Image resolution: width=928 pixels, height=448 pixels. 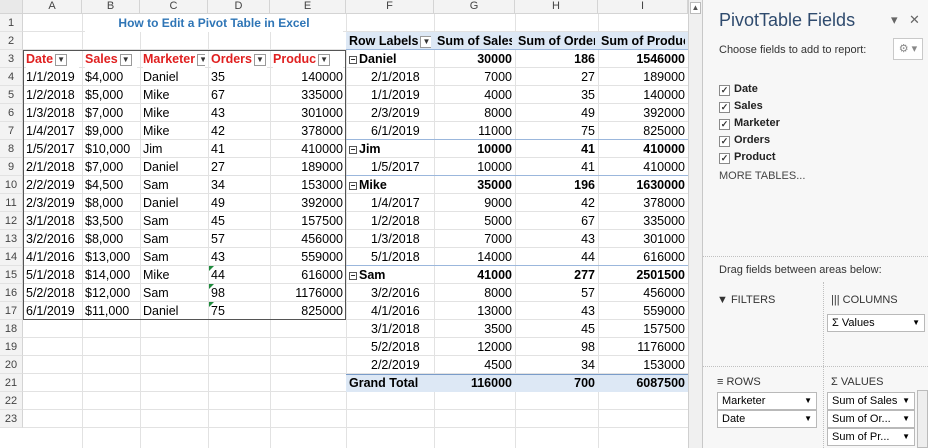 I want to click on pivot-value: 140000, so click(x=643, y=95).